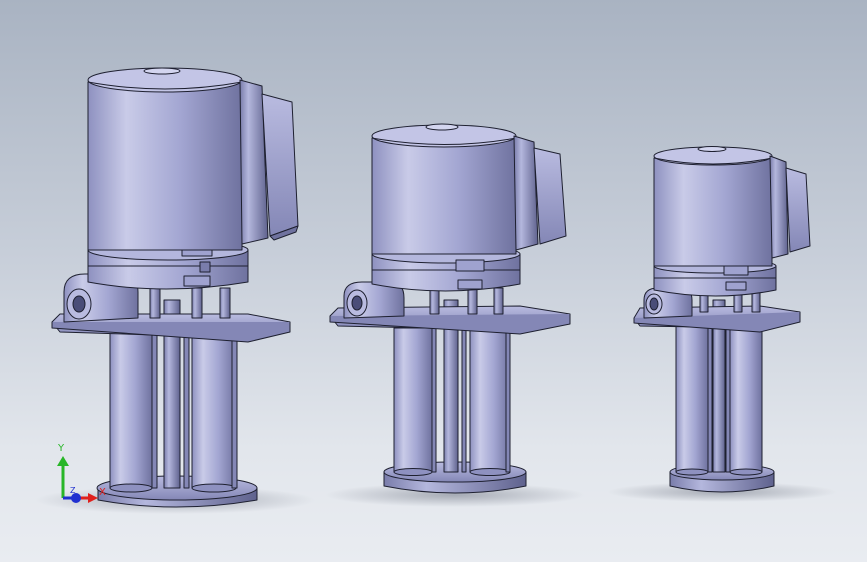  I want to click on x-axis-label: X, so click(102, 492).